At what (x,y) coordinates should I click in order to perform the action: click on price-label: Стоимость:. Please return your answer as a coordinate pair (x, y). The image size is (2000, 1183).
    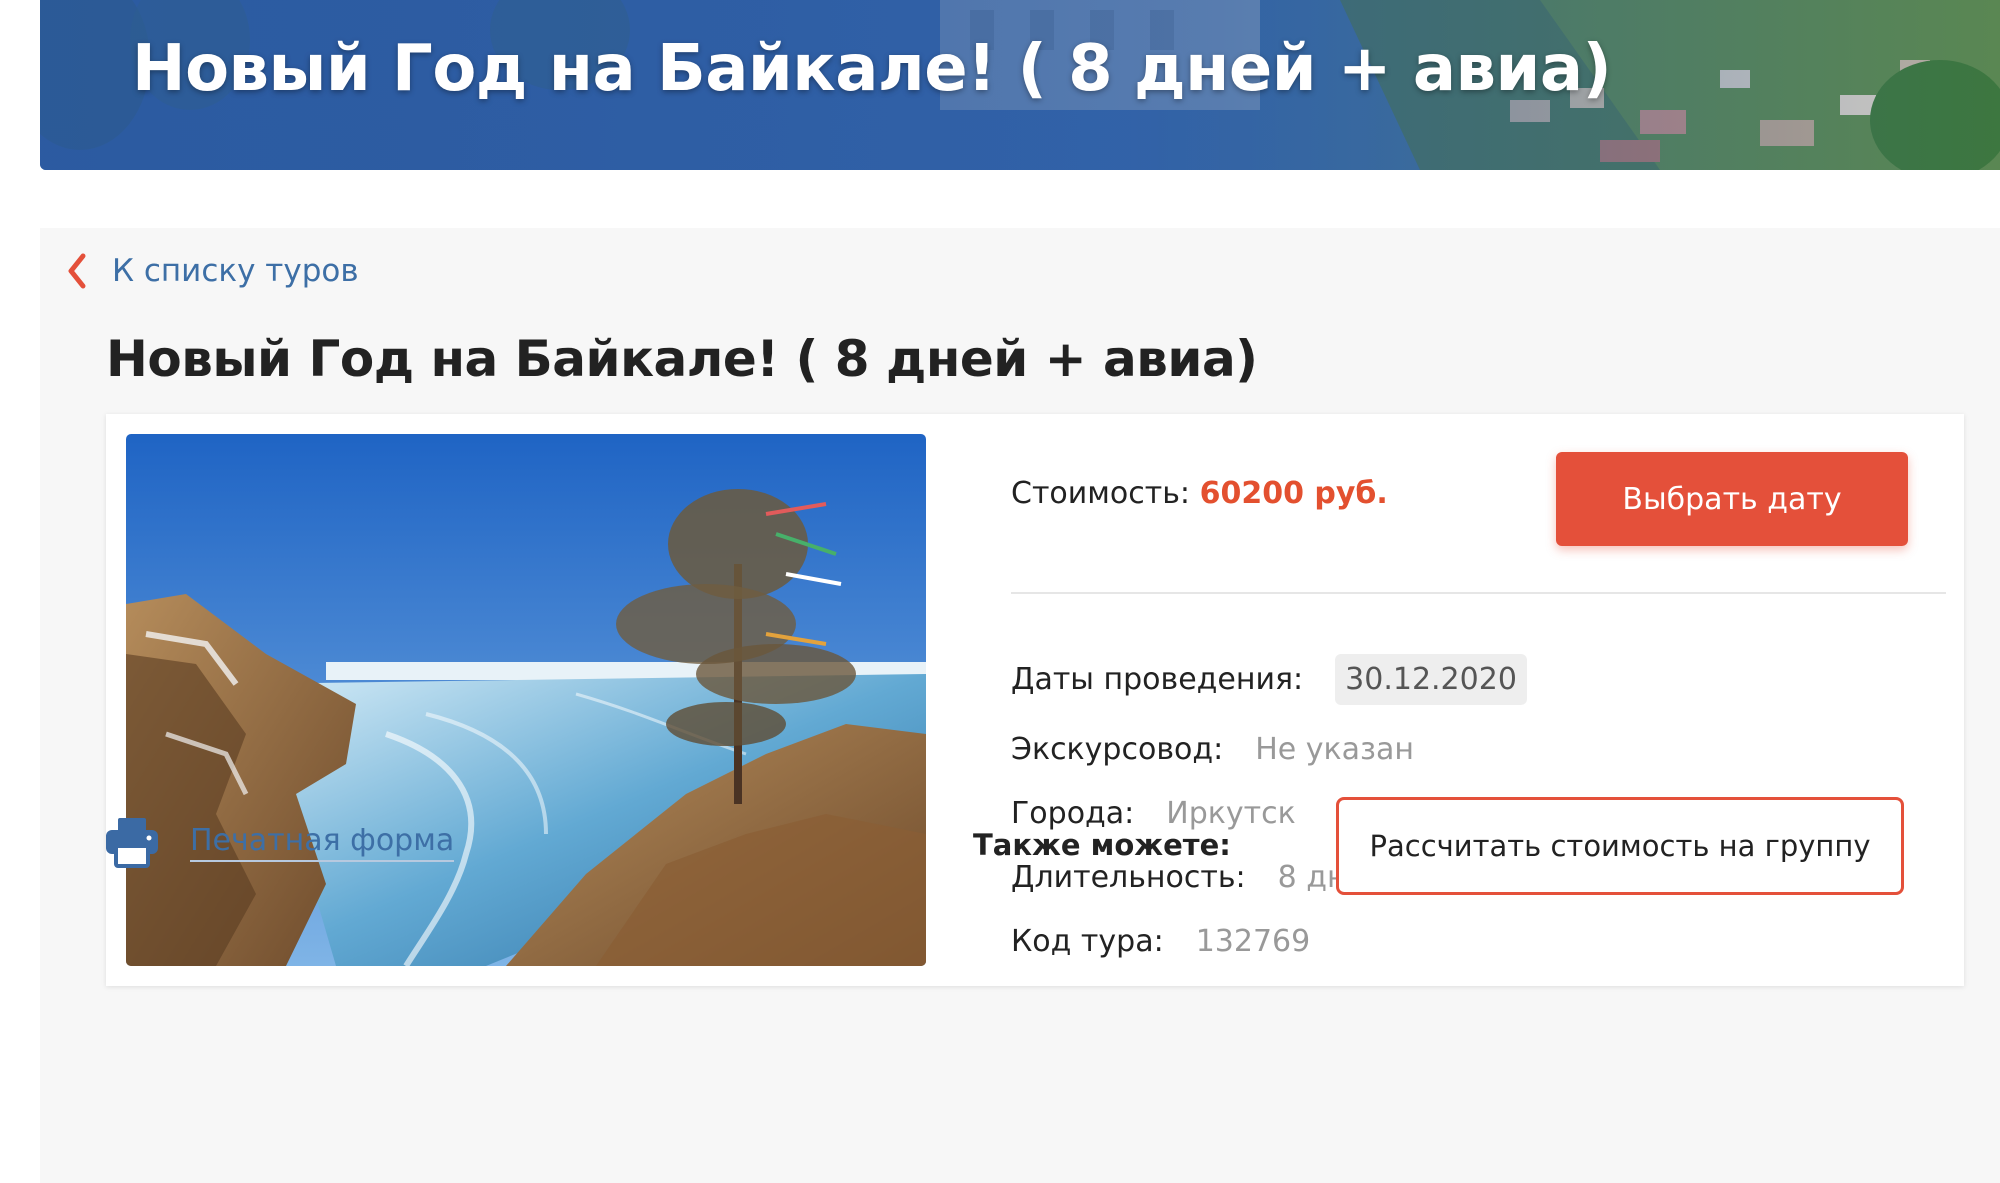
    Looking at the image, I should click on (1101, 493).